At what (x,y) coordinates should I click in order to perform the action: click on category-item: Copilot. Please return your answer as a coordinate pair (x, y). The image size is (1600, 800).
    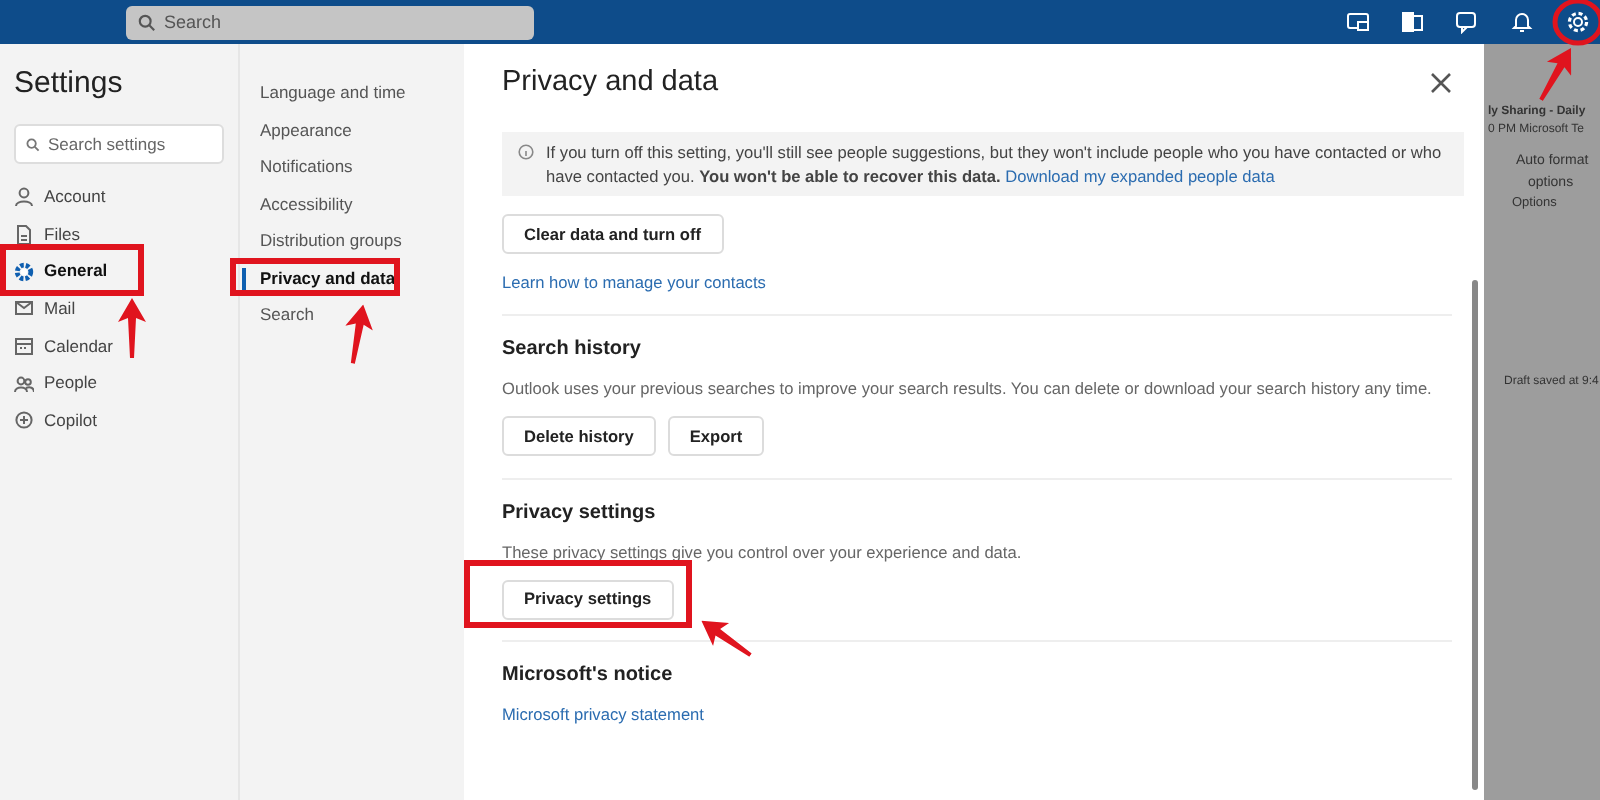
    Looking at the image, I should click on (119, 421).